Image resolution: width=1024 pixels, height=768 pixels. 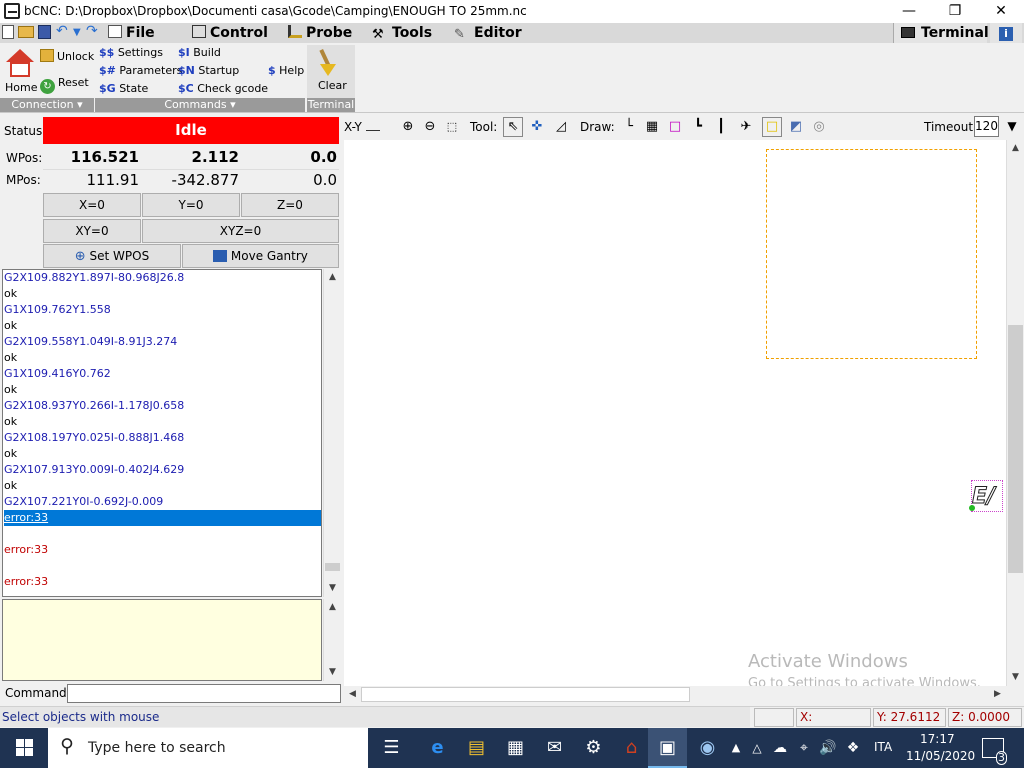 What do you see at coordinates (91, 157) in the screenshot?
I see `wpos-x-value: 116.521` at bounding box center [91, 157].